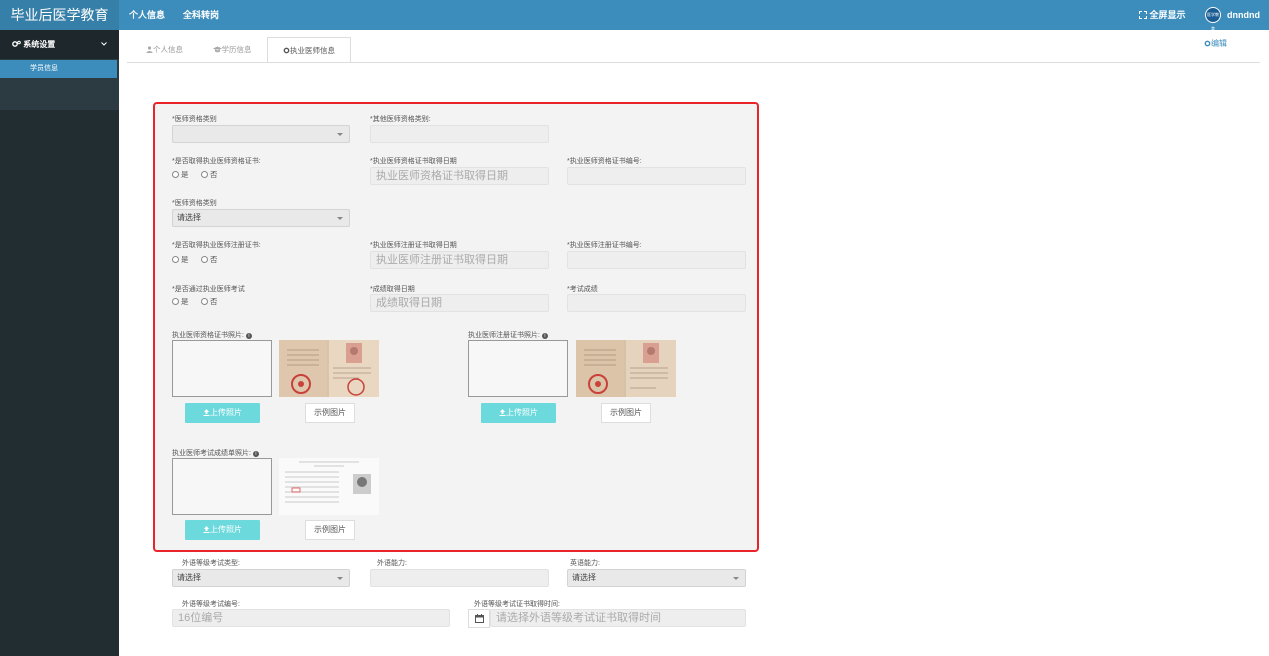  What do you see at coordinates (39, 44) in the screenshot?
I see `sidebar-header-label: 系统设置` at bounding box center [39, 44].